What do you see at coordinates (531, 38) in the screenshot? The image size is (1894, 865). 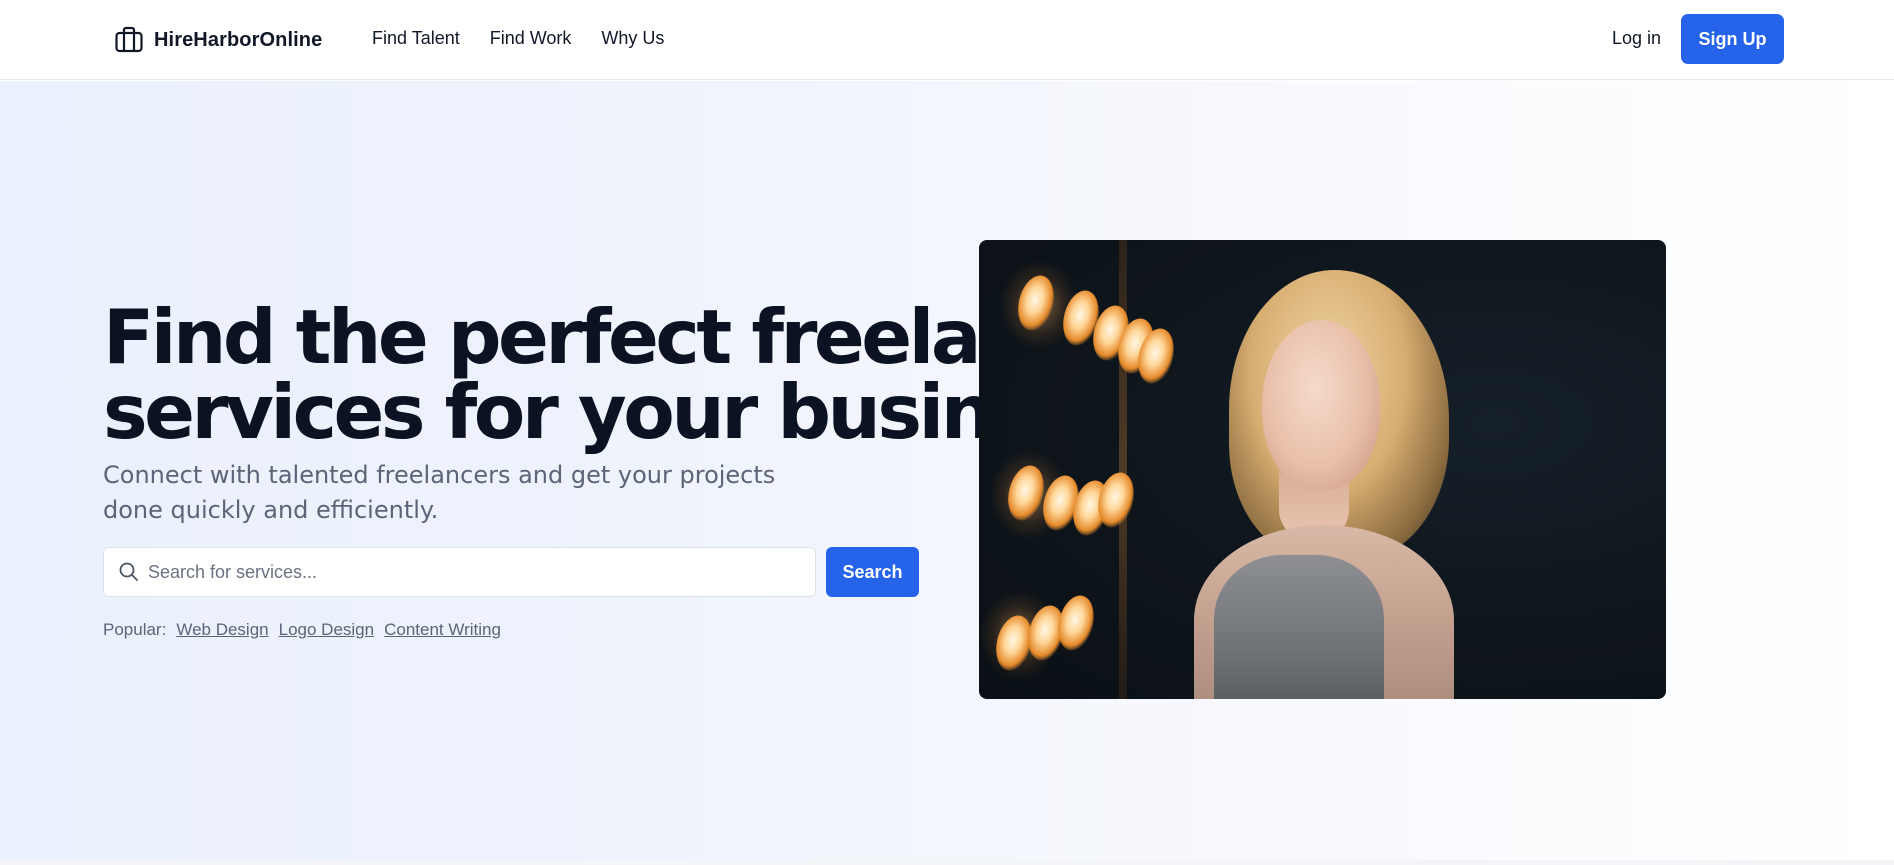 I see `nav-find-work: Find Work` at bounding box center [531, 38].